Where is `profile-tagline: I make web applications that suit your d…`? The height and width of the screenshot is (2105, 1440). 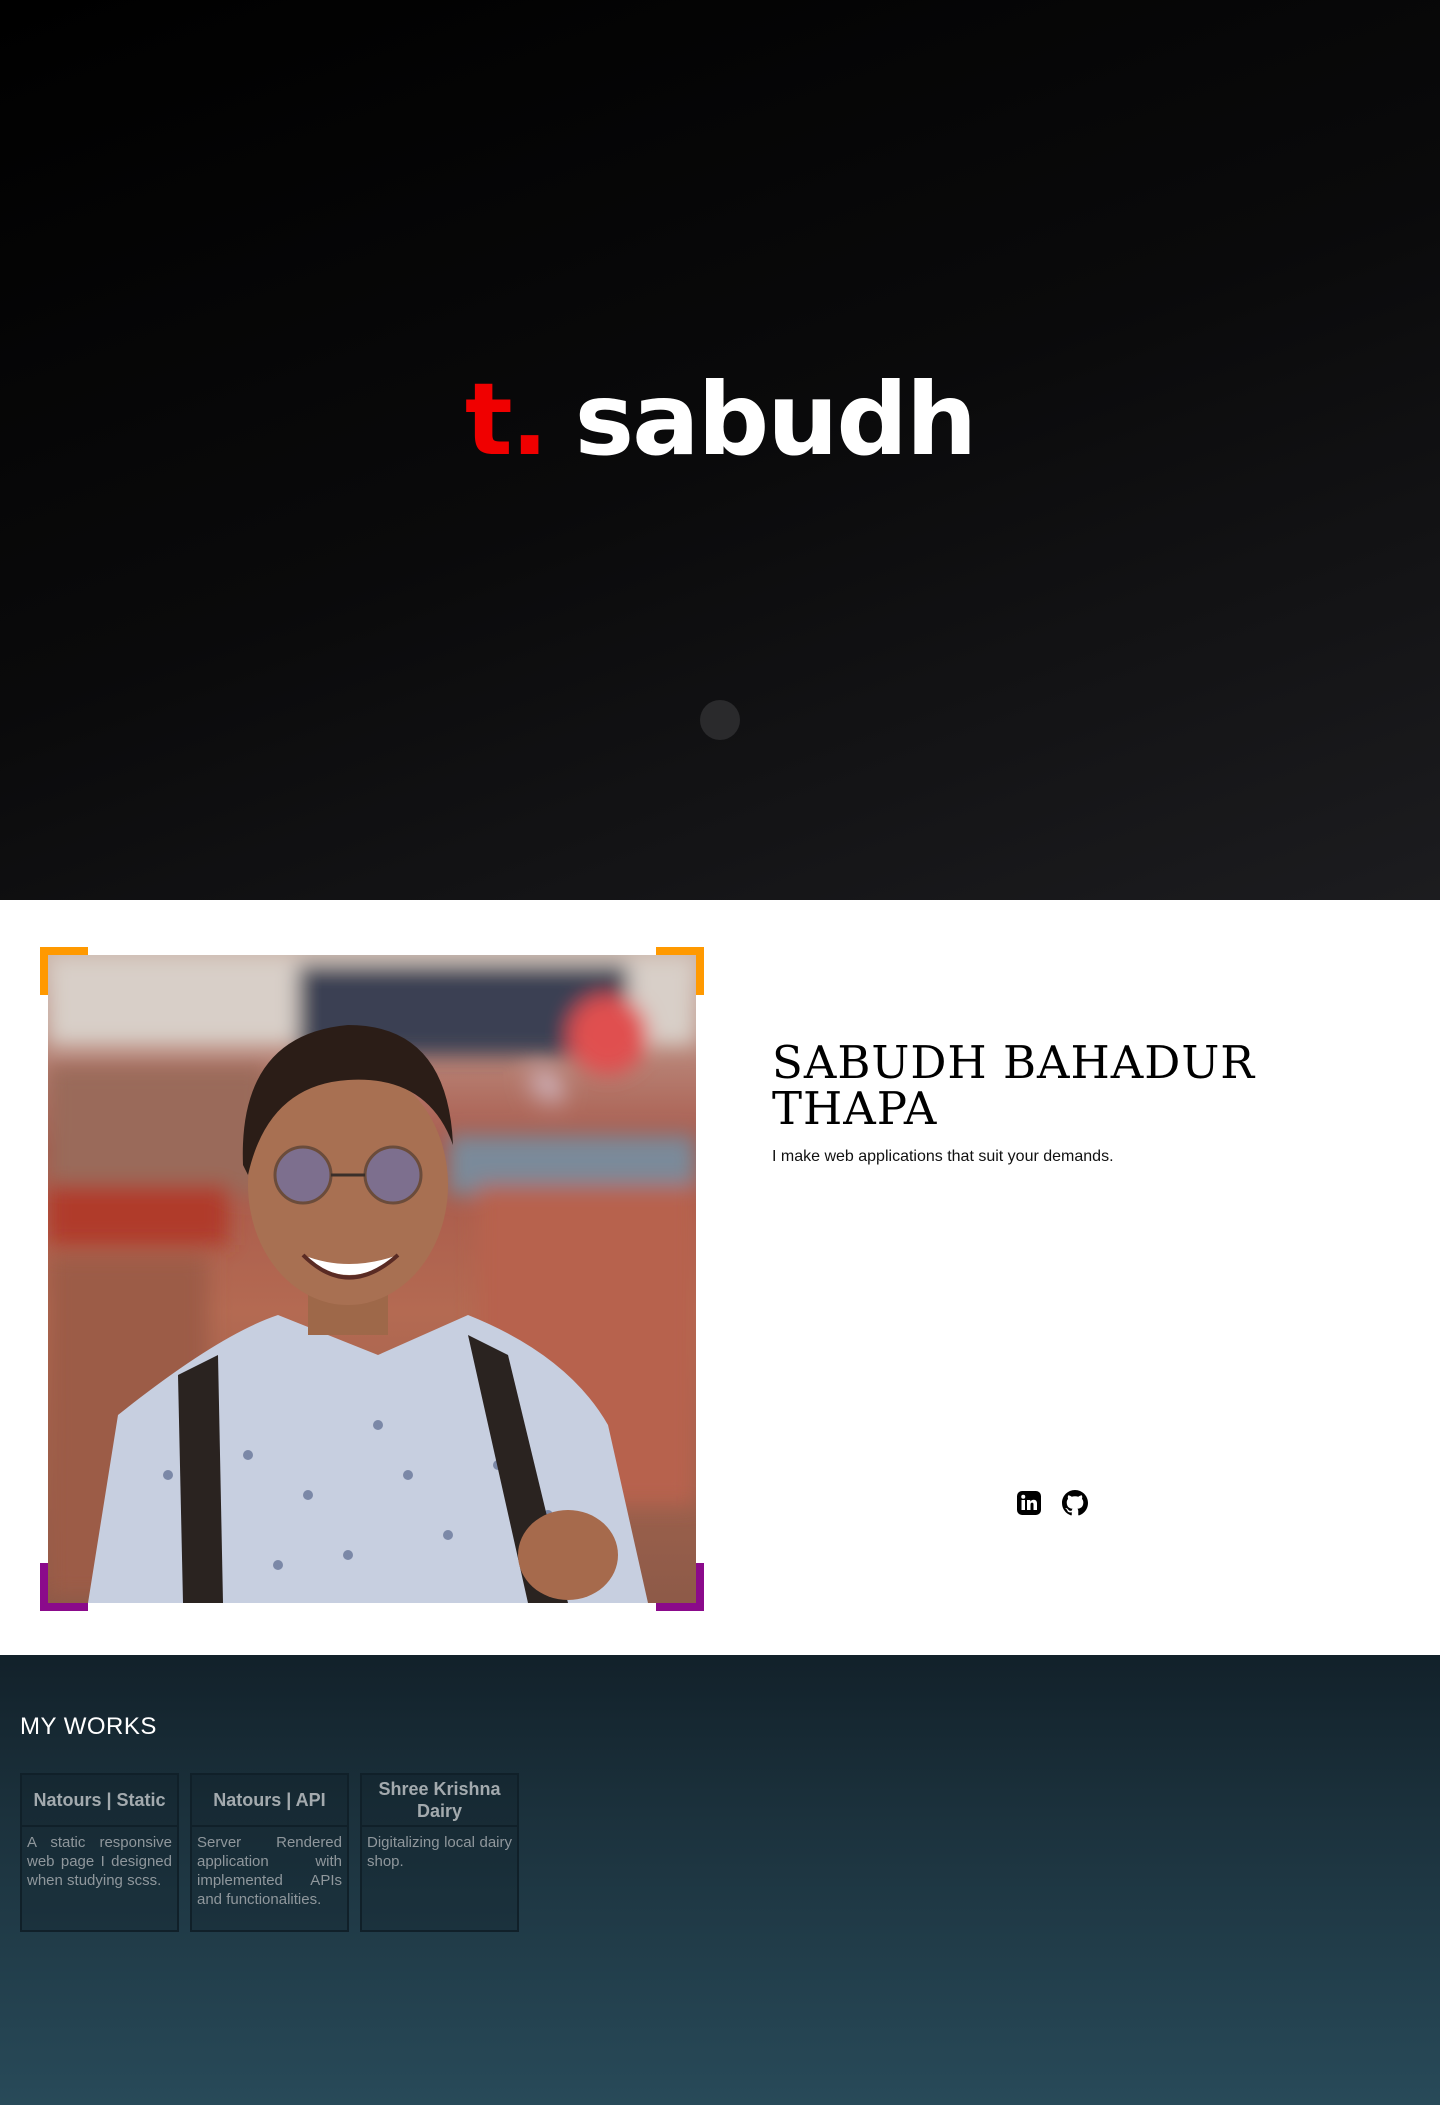
profile-tagline: I make web applications that suit your d… is located at coordinates (943, 1156).